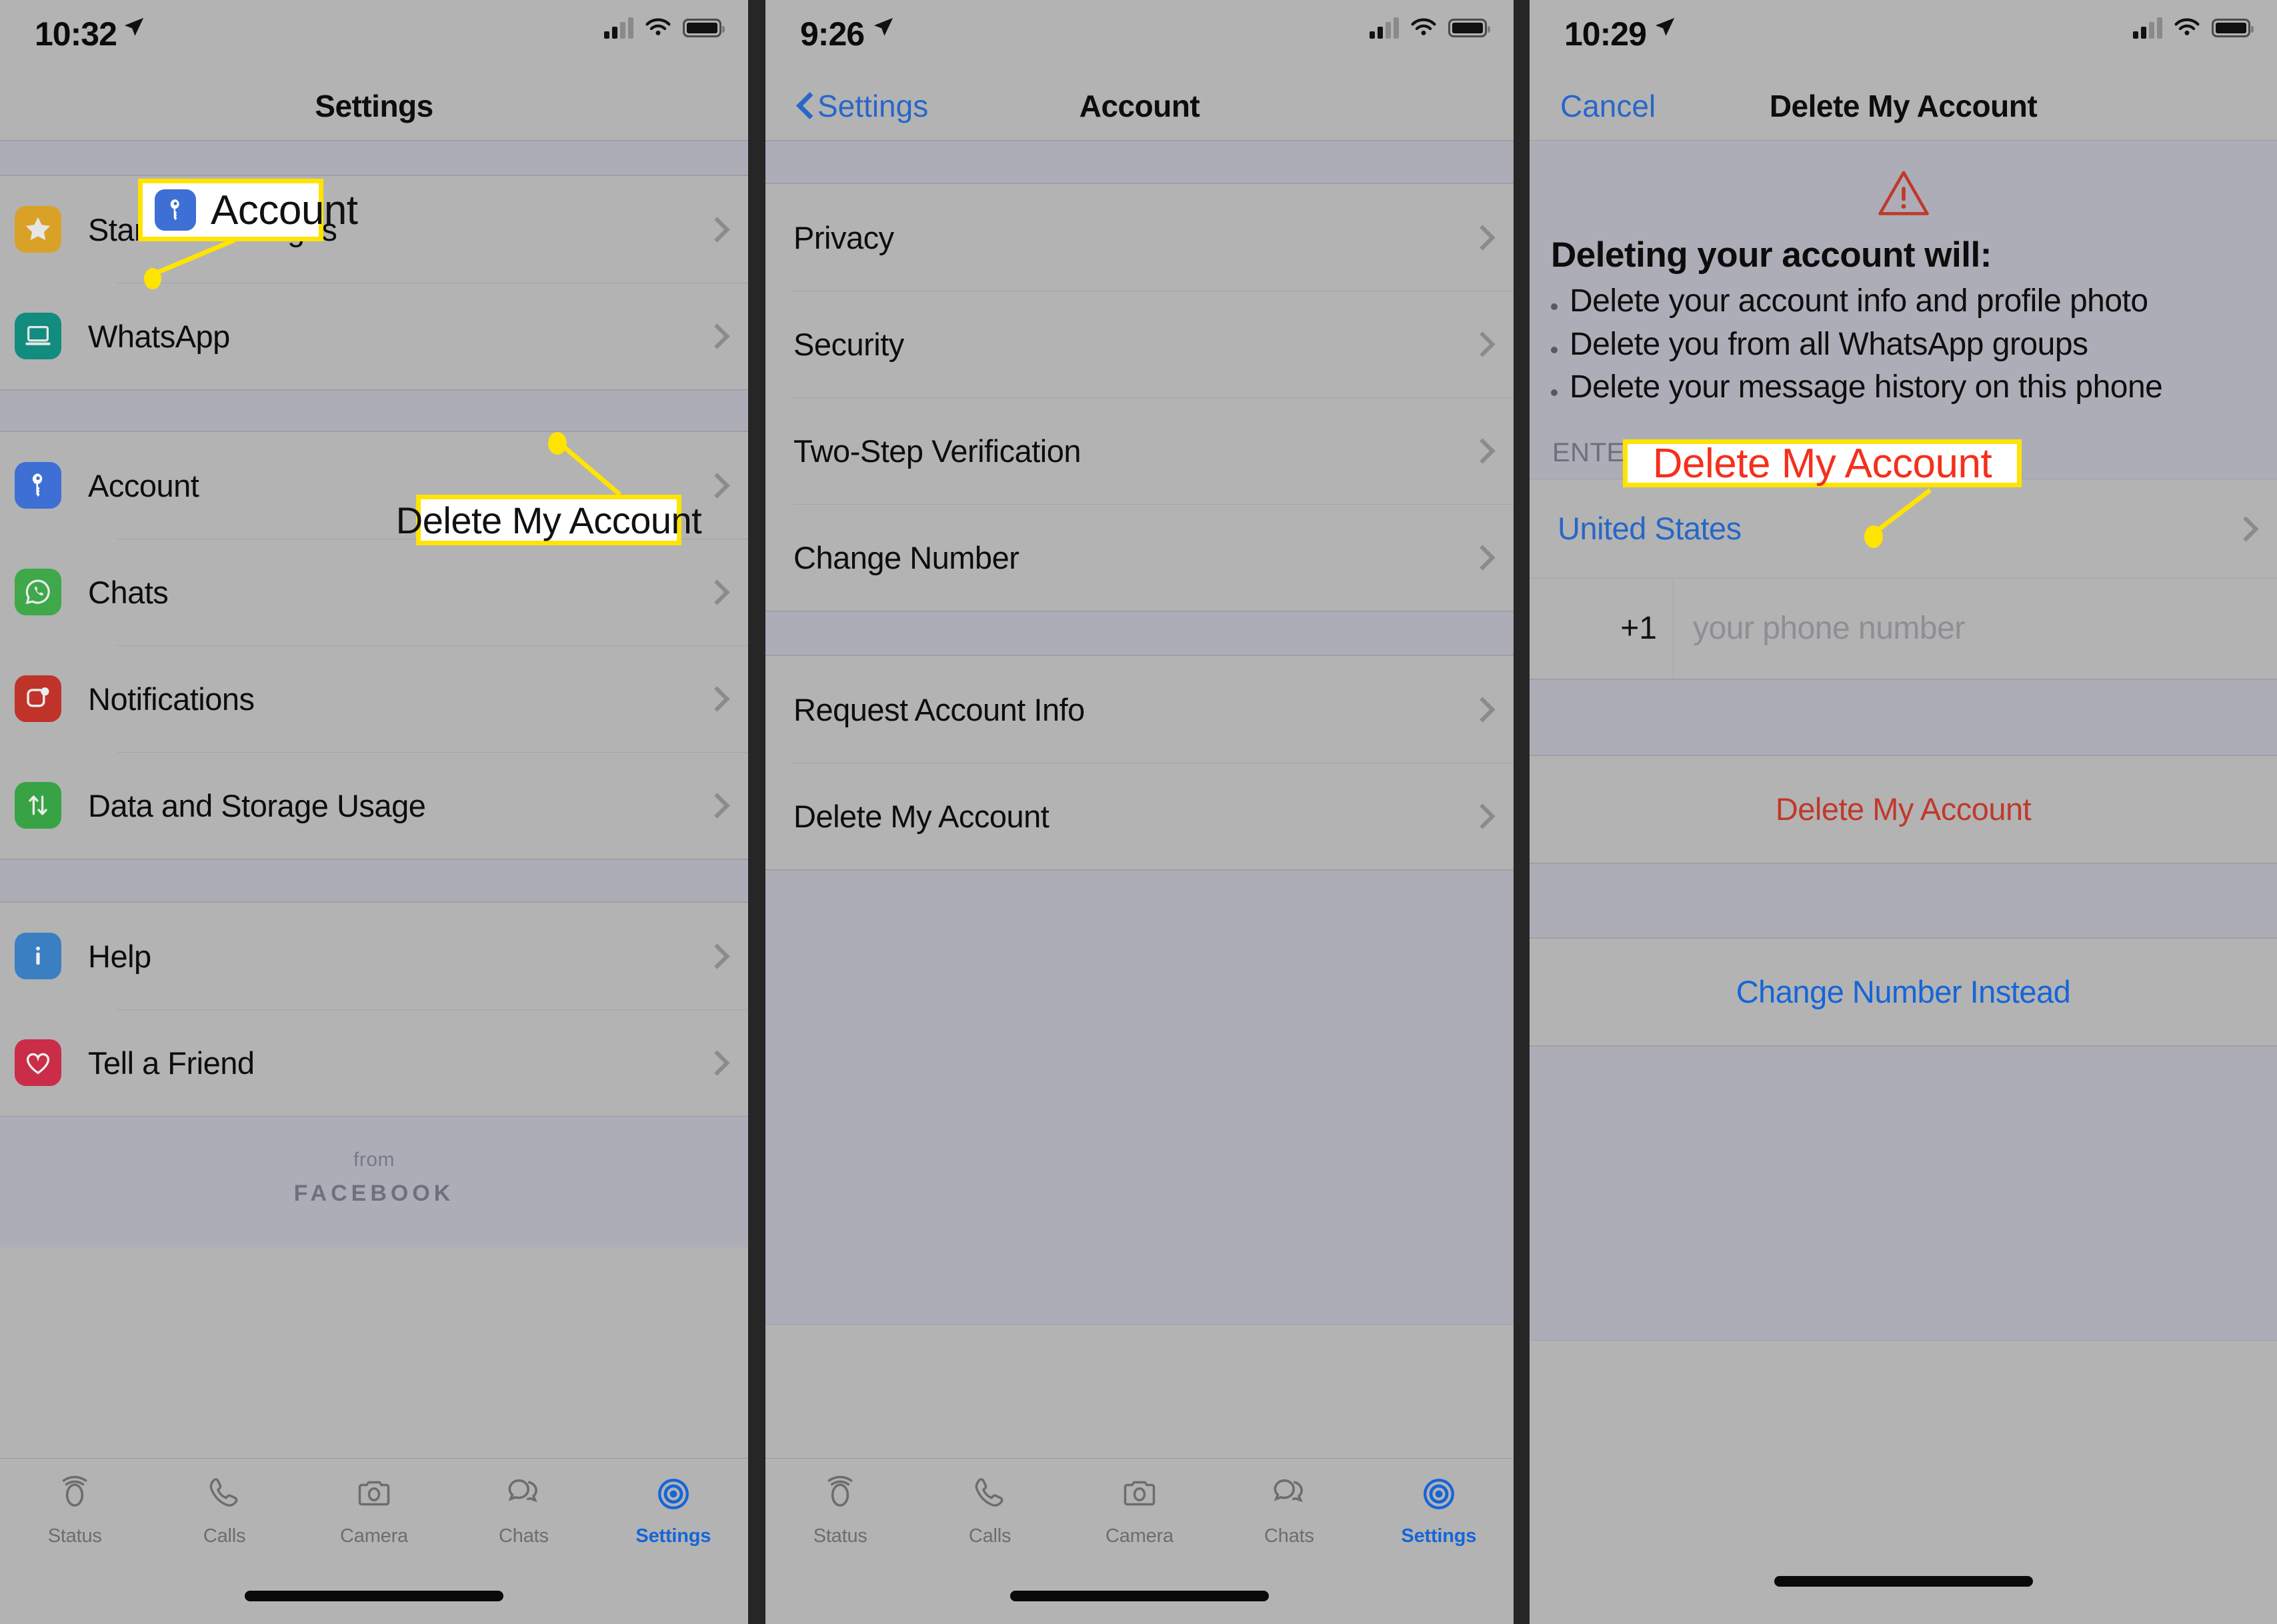  What do you see at coordinates (374, 698) in the screenshot?
I see `sidebar-item-notifications: Notifications` at bounding box center [374, 698].